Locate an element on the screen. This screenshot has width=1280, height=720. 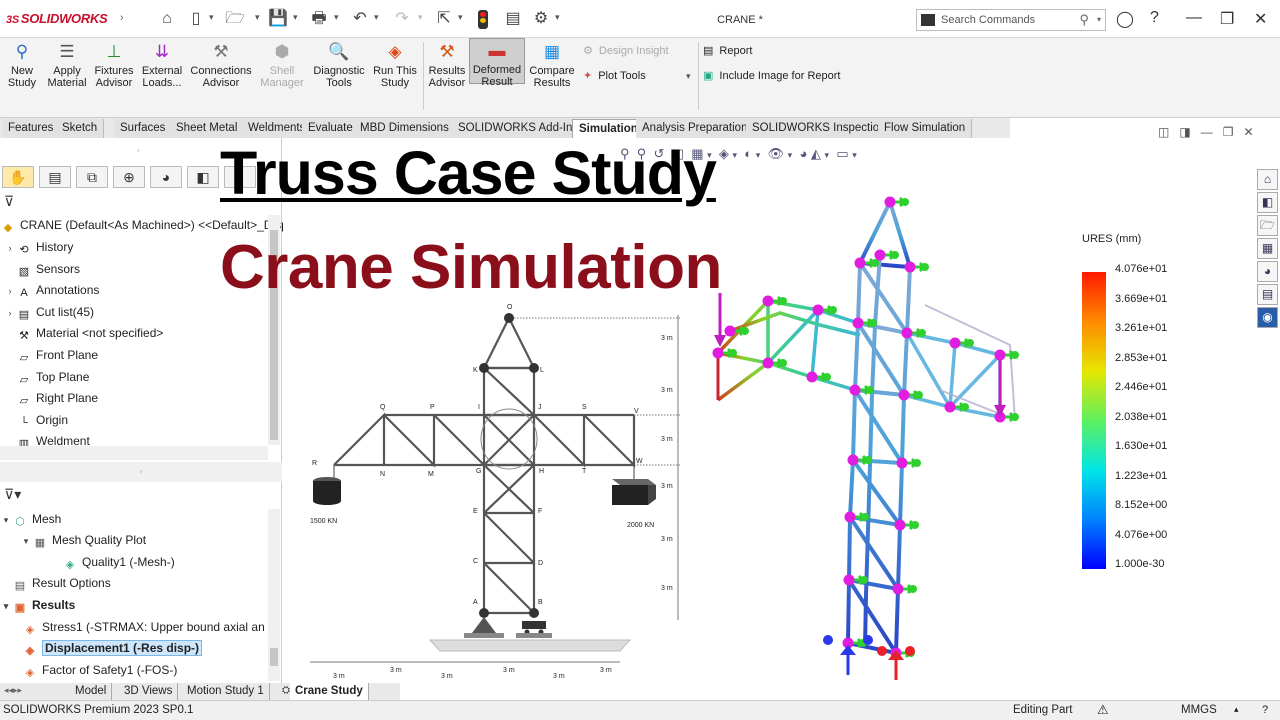
viewport-minimize-icon: — is located at coordinates (1207, 132).